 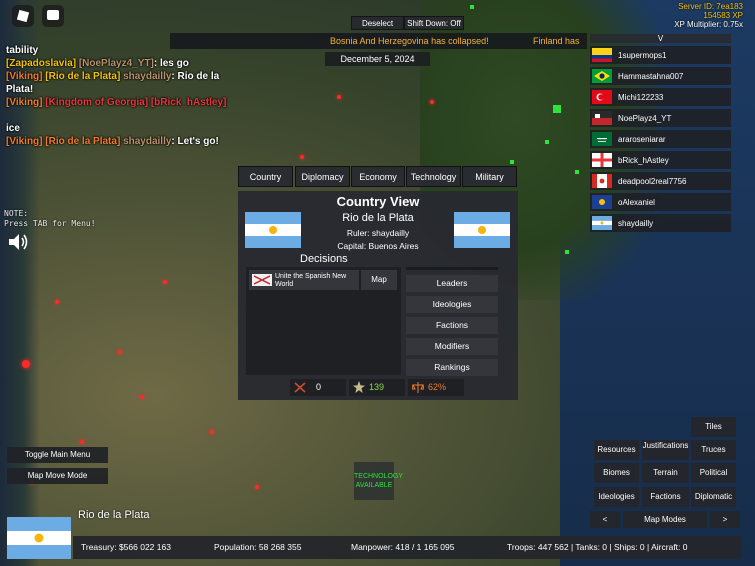 I want to click on tab-military: Military, so click(x=489, y=176).